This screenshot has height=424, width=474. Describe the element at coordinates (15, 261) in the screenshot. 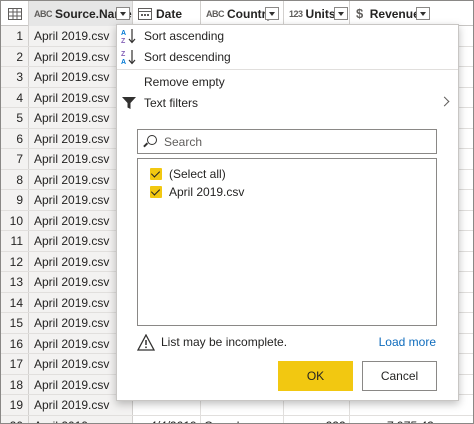

I see `row-number: 12` at that location.